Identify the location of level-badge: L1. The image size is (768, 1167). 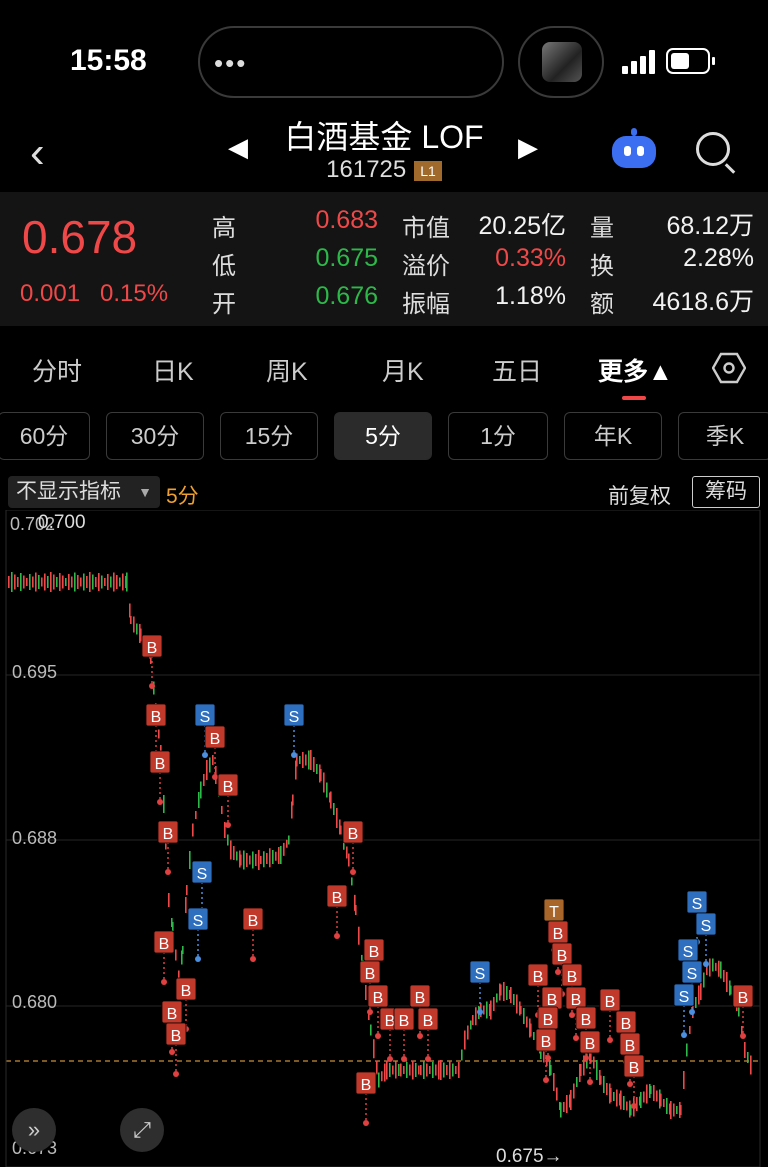
(428, 170).